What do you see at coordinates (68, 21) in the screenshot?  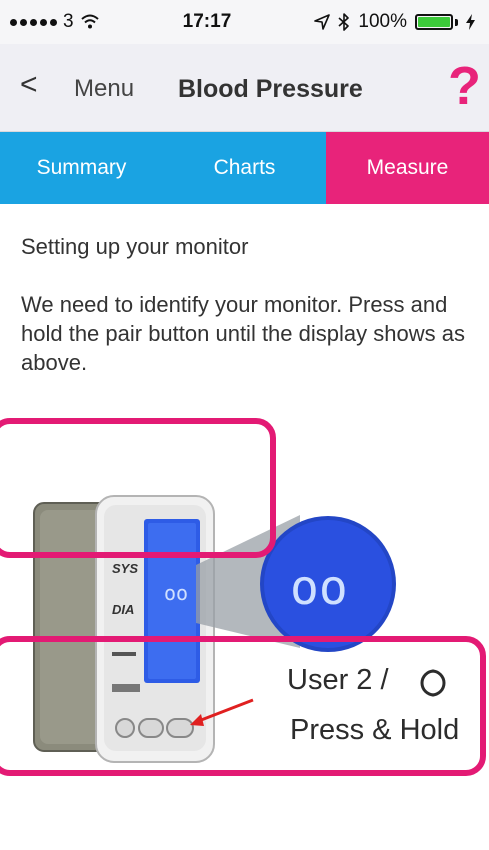 I see `carrier-label: 3` at bounding box center [68, 21].